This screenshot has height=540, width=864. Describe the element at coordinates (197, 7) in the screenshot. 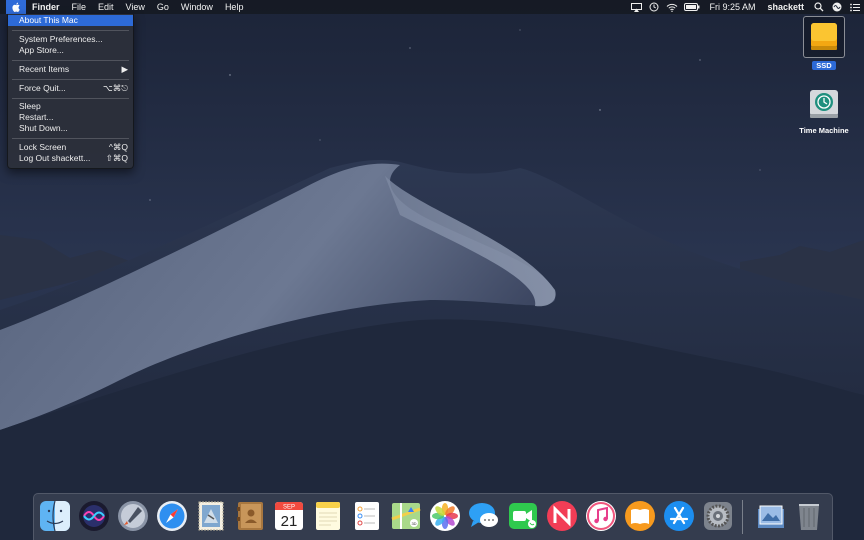

I see `menu-window: Window` at that location.